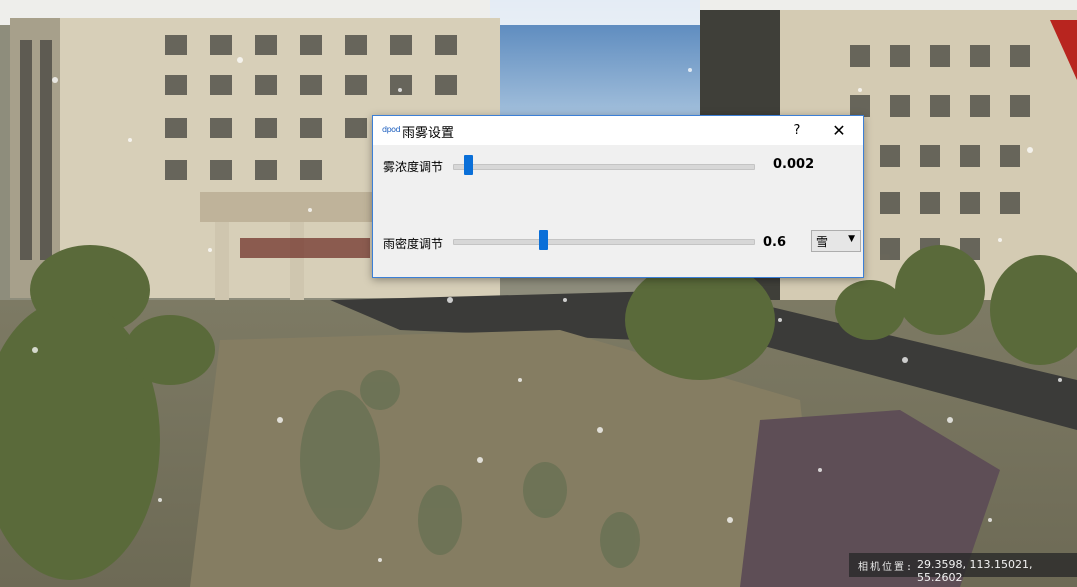 Image resolution: width=1077 pixels, height=587 pixels. Describe the element at coordinates (543, 240) in the screenshot. I see `rain-density-slider-thumb` at that location.